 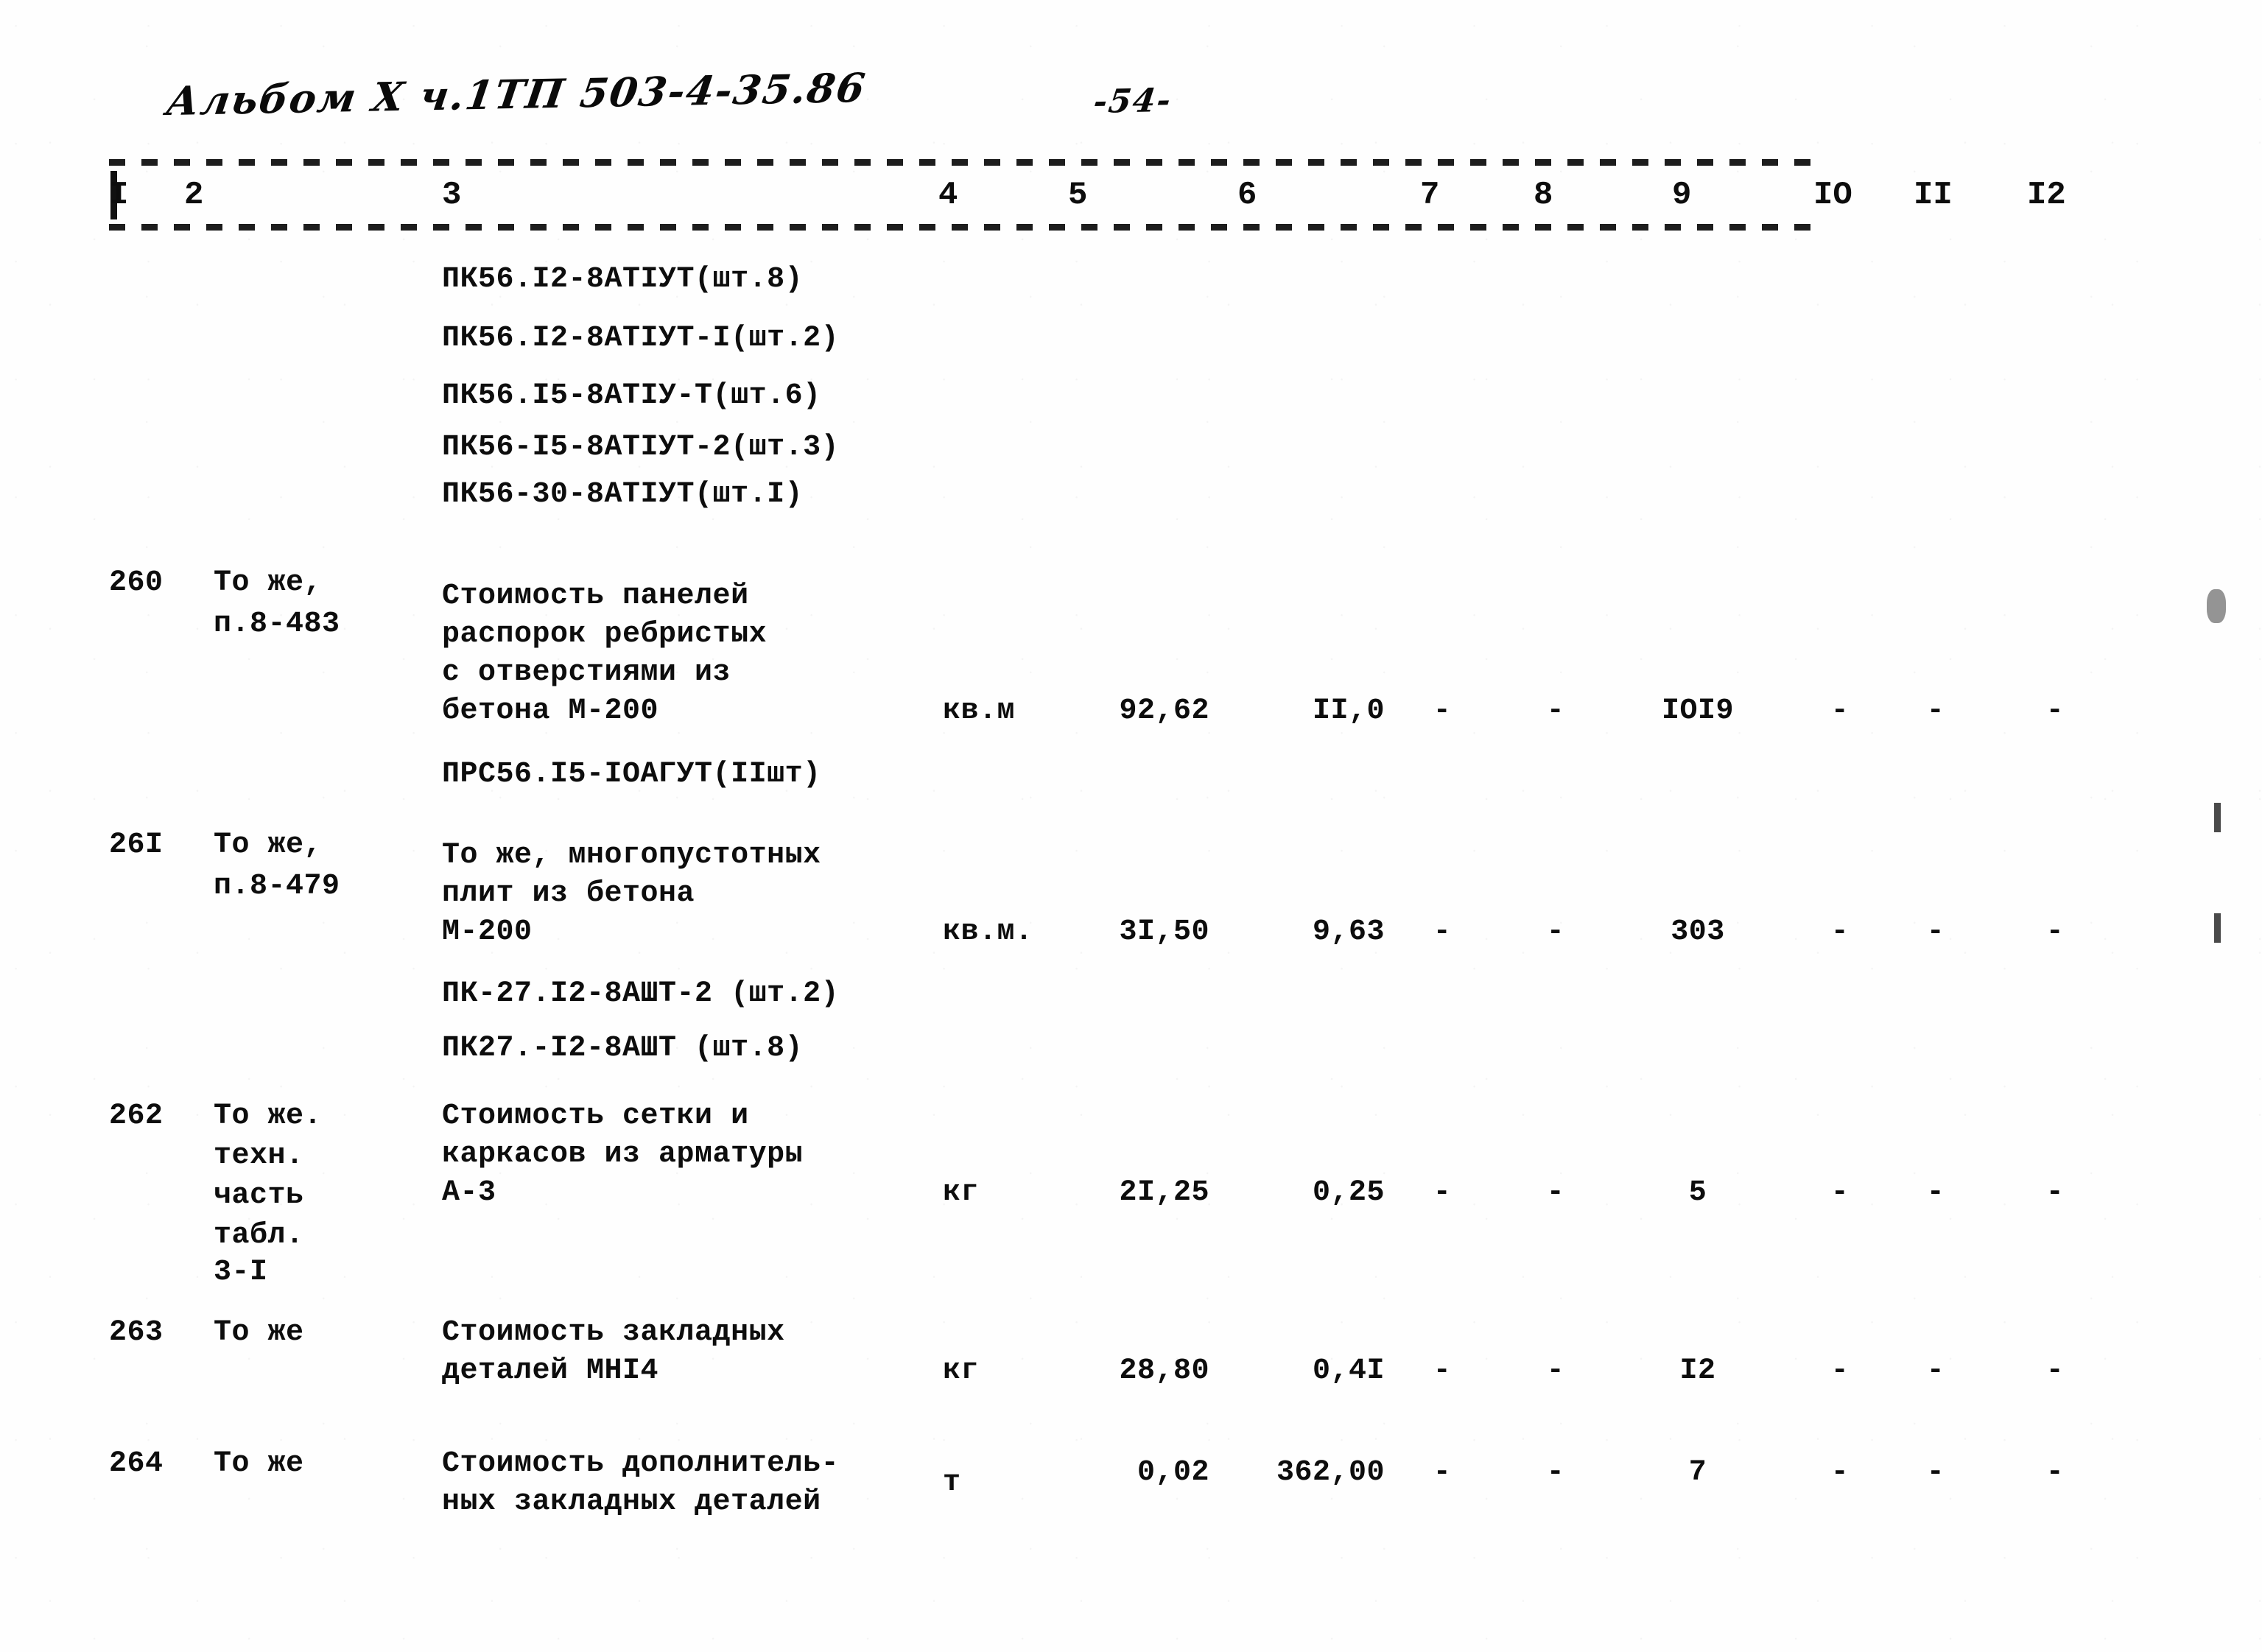 I want to click on row-price: 362,00, so click(x=1330, y=1472).